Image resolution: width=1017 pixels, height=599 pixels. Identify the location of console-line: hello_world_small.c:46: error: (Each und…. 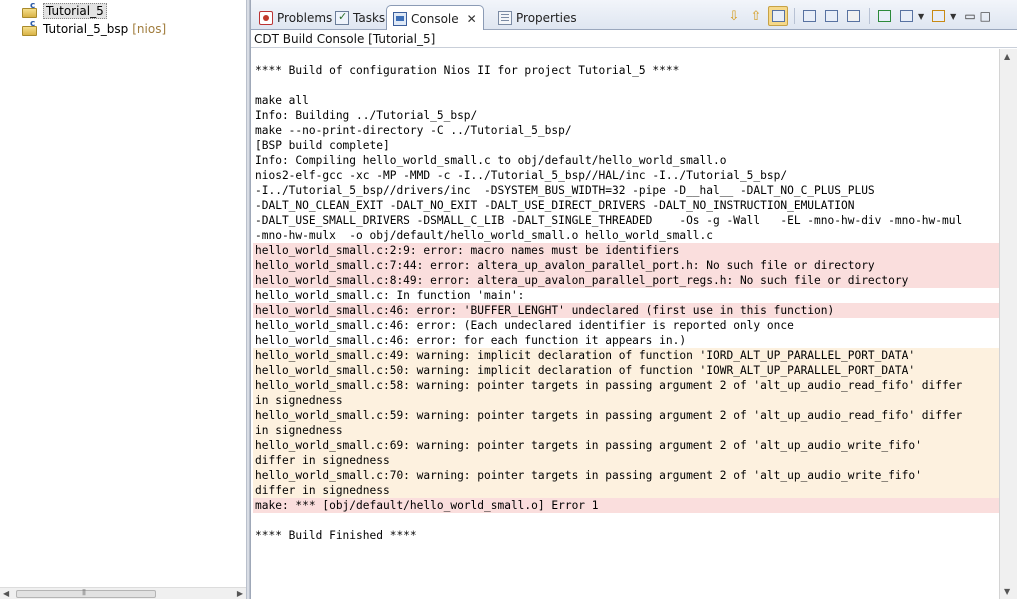
(524, 325).